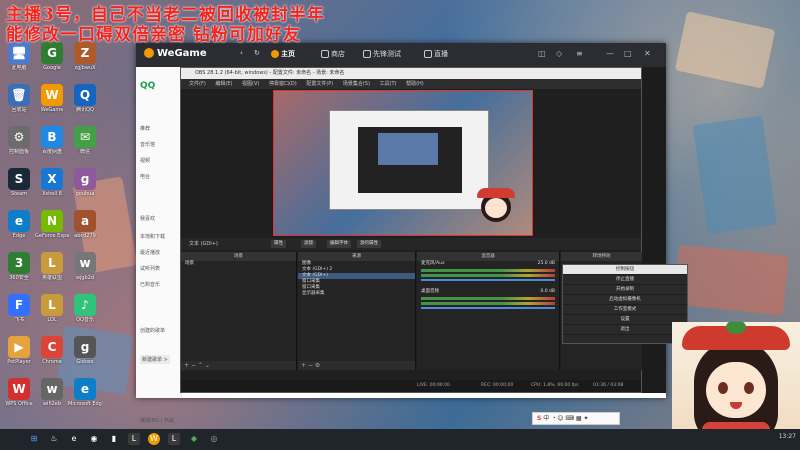 Image resolution: width=800 pixels, height=450 pixels. Describe the element at coordinates (150, 268) in the screenshot. I see `sidebar-item-trial: 试听列表` at that location.